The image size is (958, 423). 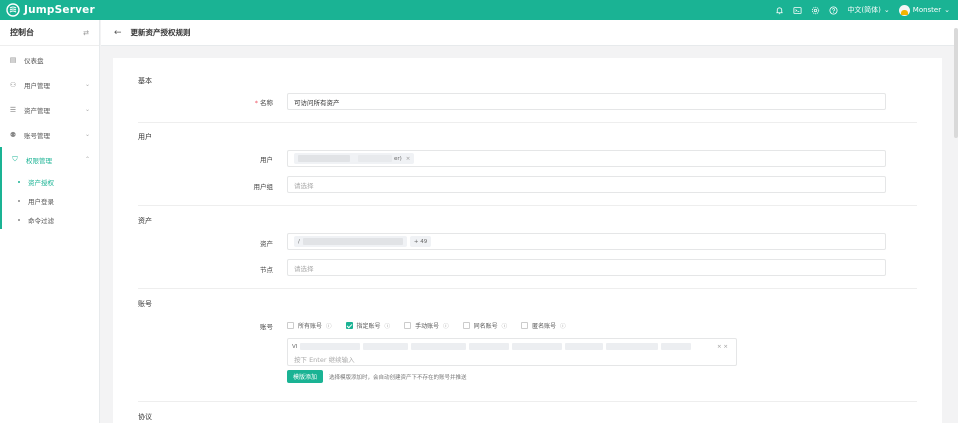 I want to click on sidebar-header: 控制台 ⇄, so click(x=49, y=33).